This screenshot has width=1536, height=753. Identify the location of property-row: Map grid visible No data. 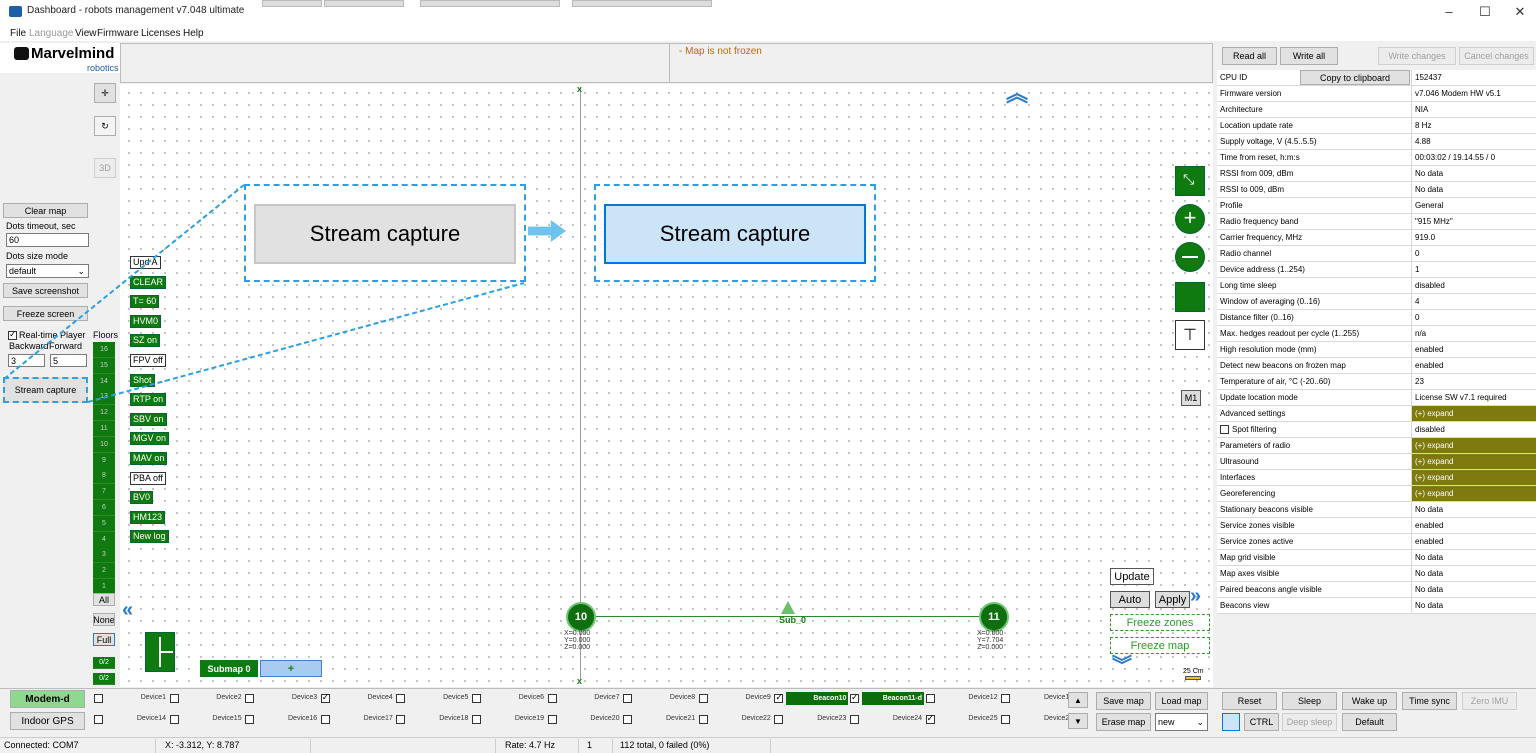
(1376, 558).